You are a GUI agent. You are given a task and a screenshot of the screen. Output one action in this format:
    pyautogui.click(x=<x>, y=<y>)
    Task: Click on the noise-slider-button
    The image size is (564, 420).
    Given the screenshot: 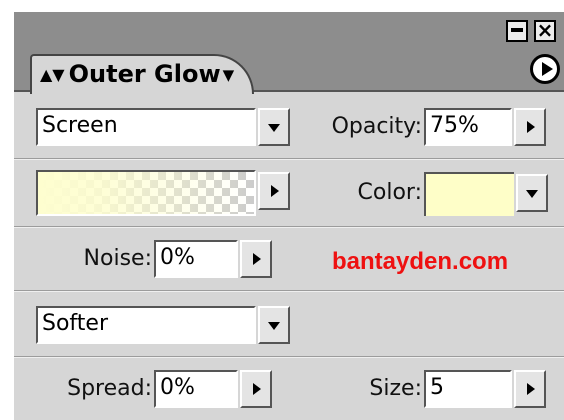 What is the action you would take?
    pyautogui.click(x=256, y=259)
    